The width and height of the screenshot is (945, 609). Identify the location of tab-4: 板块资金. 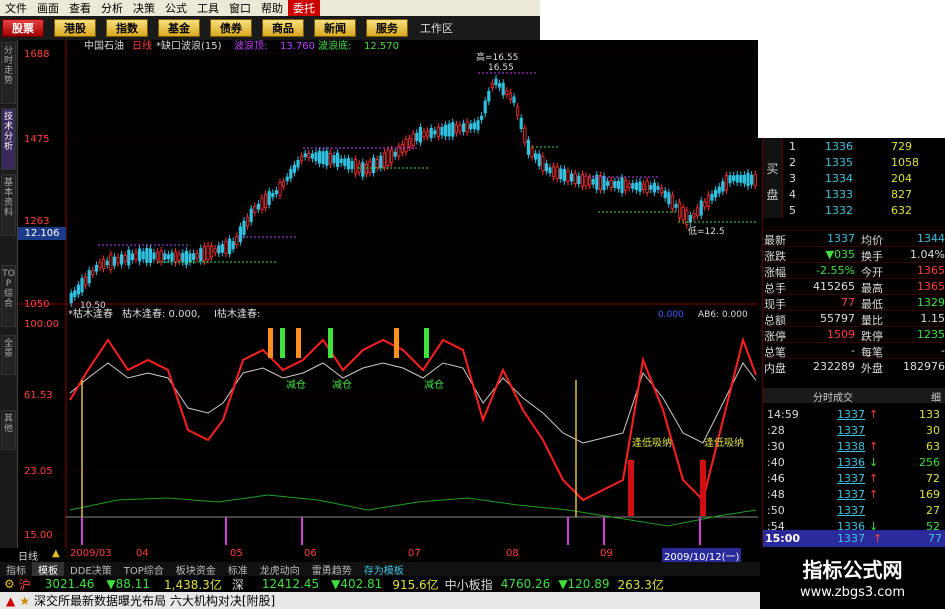
(196, 569).